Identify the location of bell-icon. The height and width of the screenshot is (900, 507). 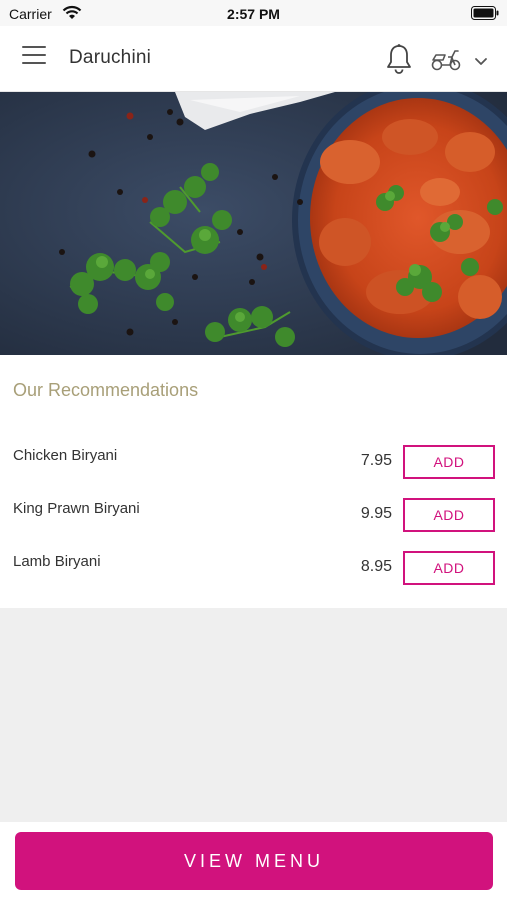
(399, 59).